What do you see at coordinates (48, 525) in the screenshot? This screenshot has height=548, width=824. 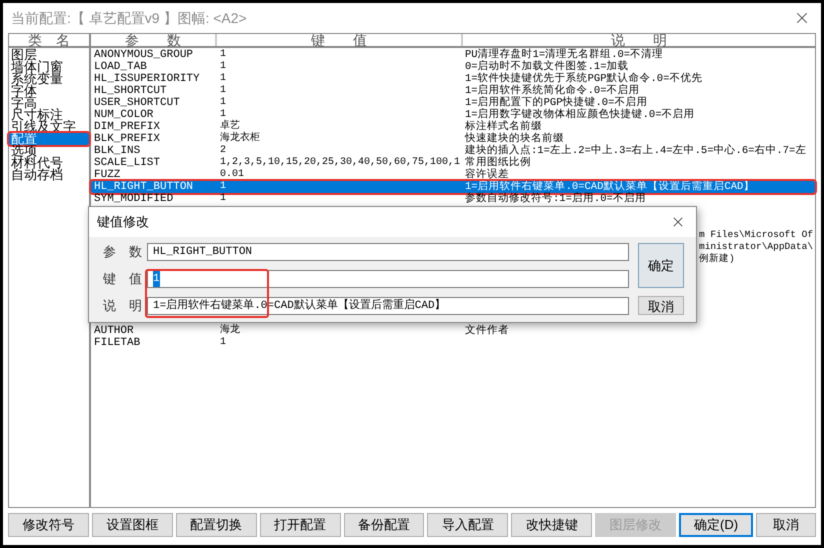 I see `action-button: 修改符号` at bounding box center [48, 525].